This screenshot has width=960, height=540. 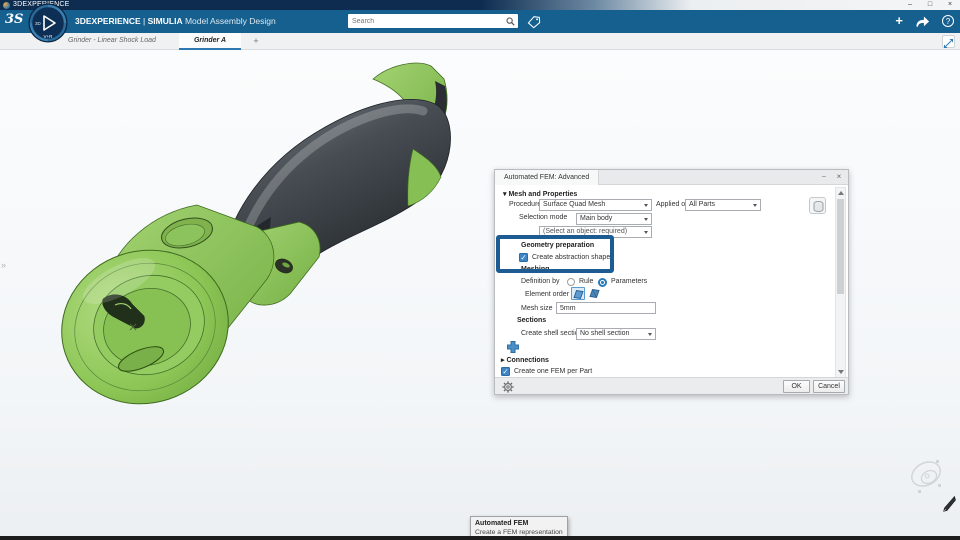 I want to click on svg-text: 3D, so click(x=38, y=23).